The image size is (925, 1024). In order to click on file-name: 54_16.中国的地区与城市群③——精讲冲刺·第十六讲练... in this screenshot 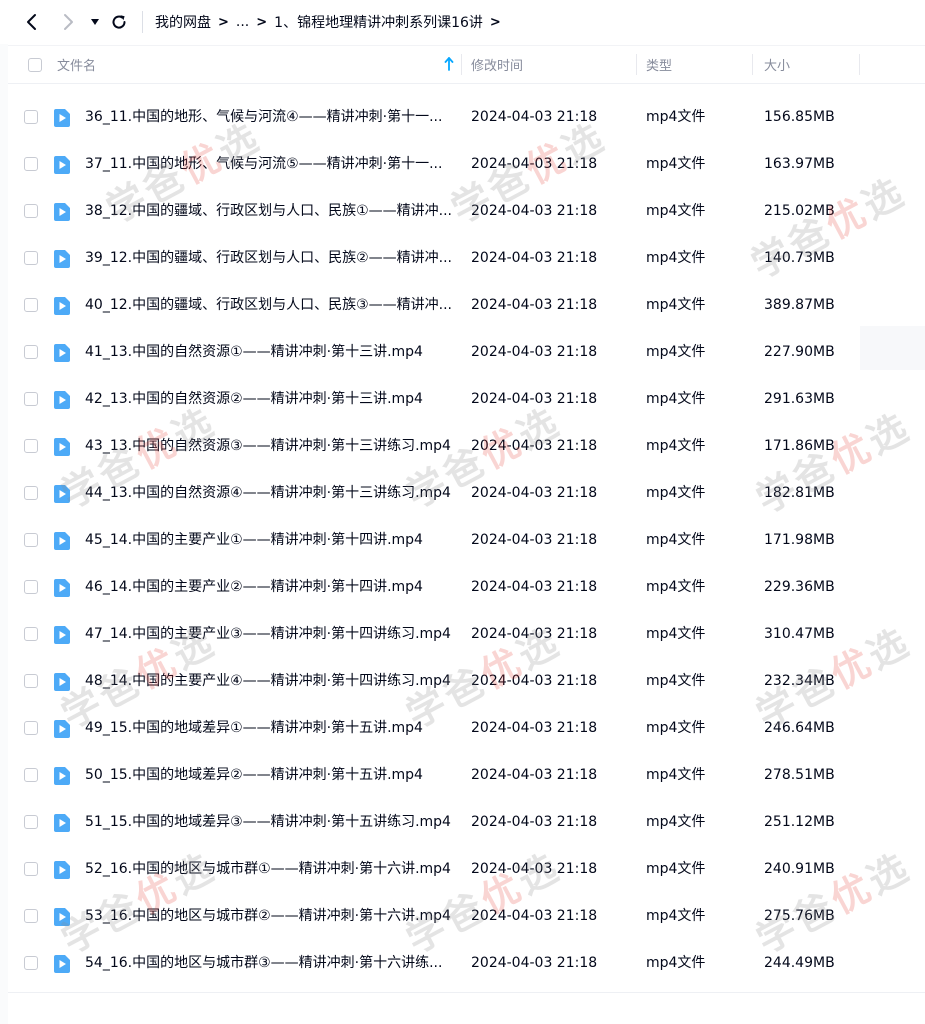, I will do `click(270, 963)`.